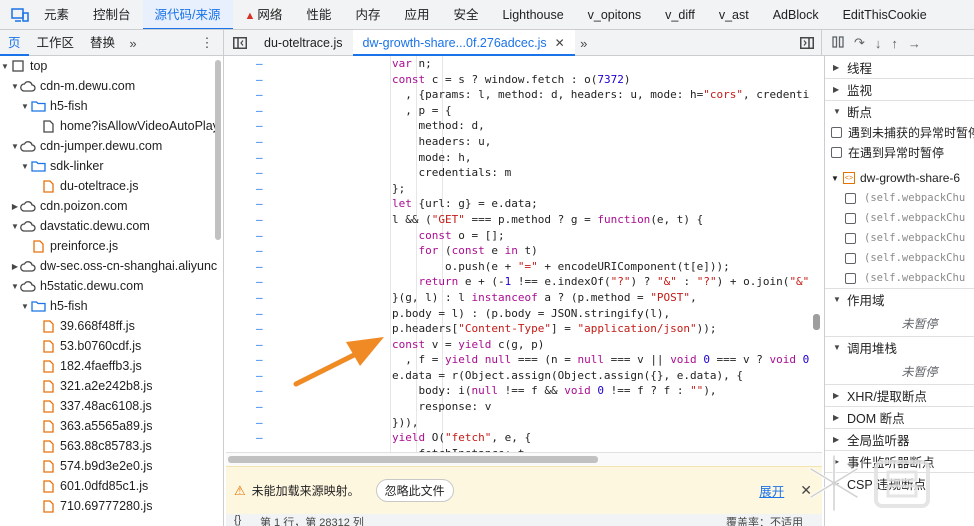 The image size is (974, 526). Describe the element at coordinates (838, 43) in the screenshot. I see `pause-resume-icon` at that location.